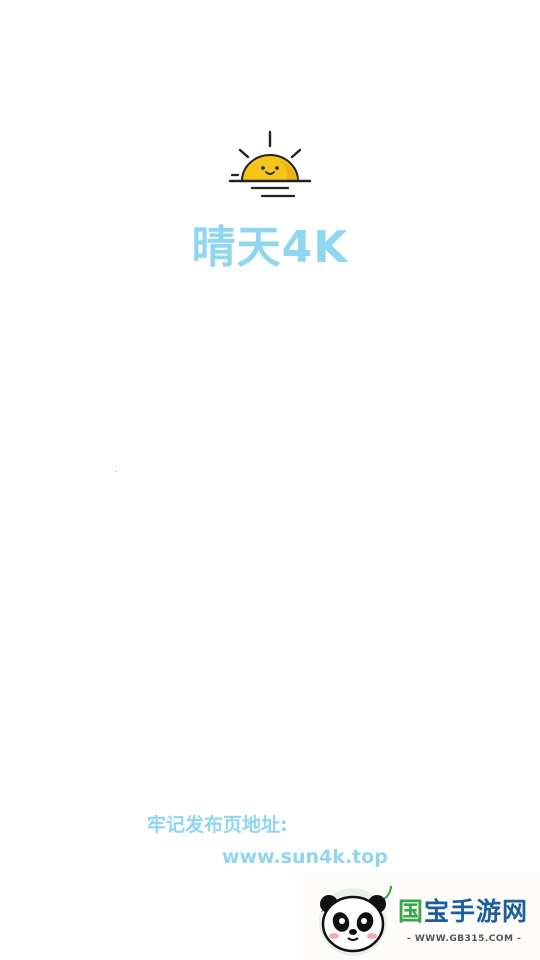  I want to click on app-name: 晴天4K, so click(270, 247).